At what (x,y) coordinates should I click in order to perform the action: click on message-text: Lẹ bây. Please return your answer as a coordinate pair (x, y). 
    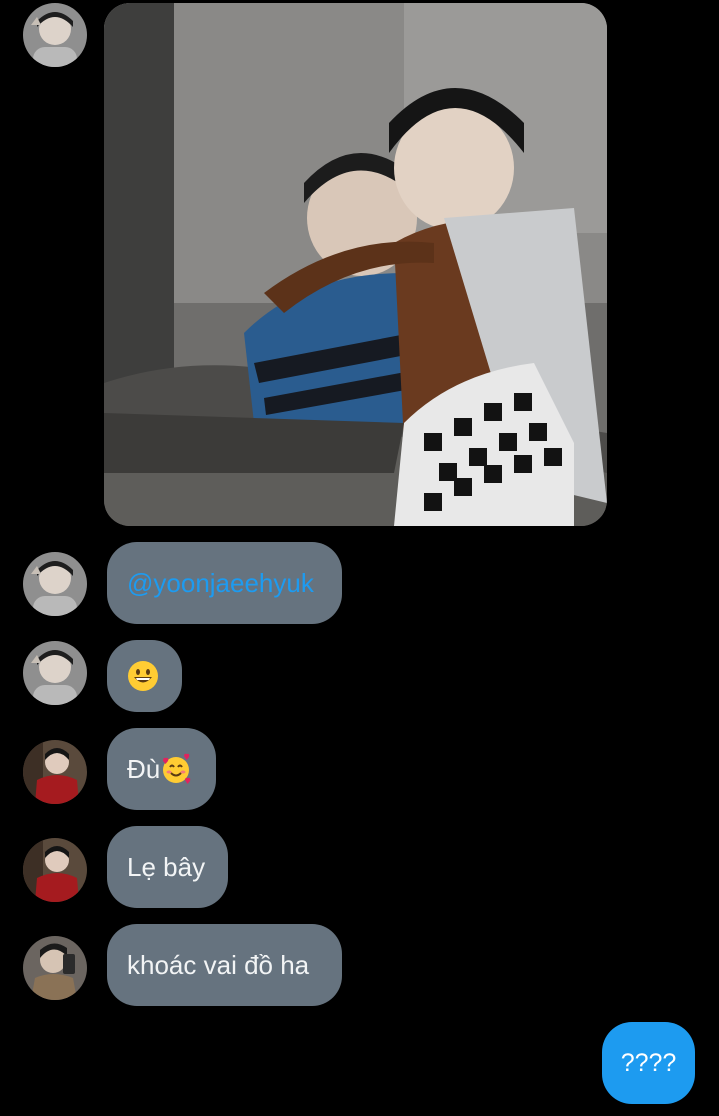
    Looking at the image, I should click on (166, 866).